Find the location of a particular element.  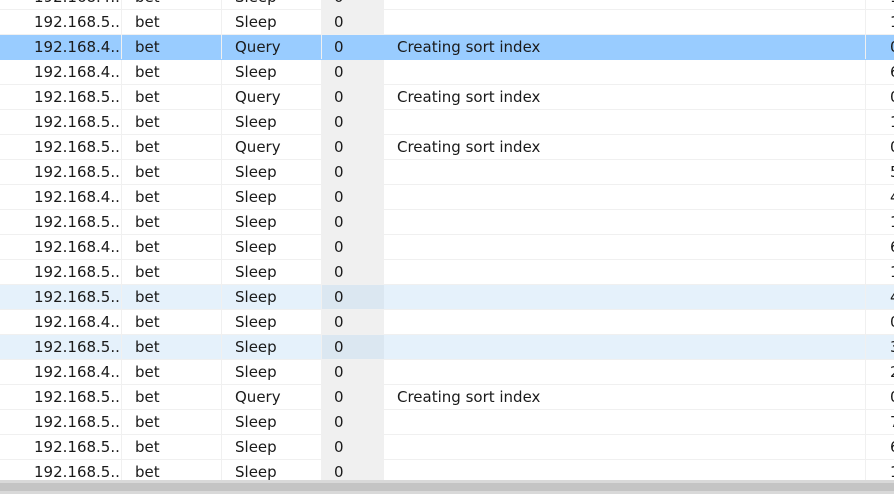

table-row: 192.168.5...betSleep0 3 is located at coordinates (447, 347).